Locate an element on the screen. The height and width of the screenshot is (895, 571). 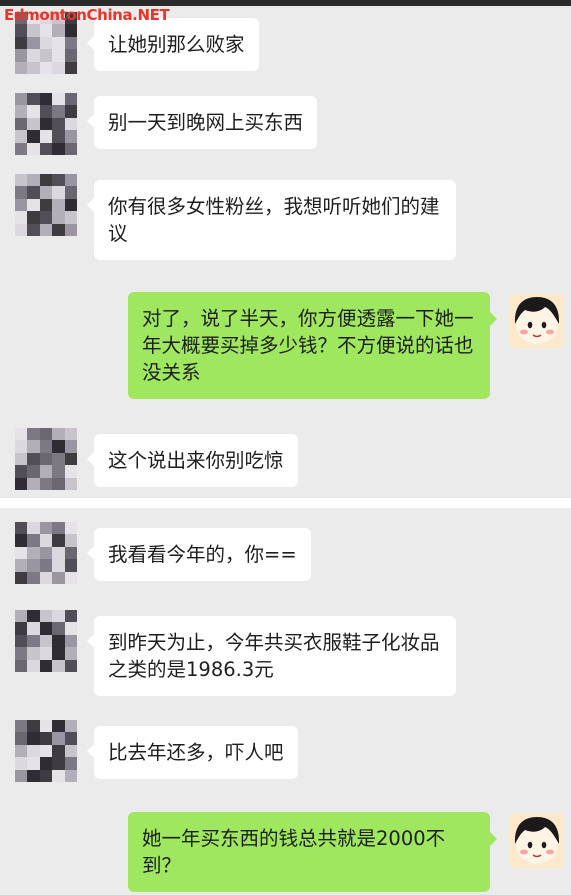
cartoon-girl-avatar-icon is located at coordinates (537, 841).